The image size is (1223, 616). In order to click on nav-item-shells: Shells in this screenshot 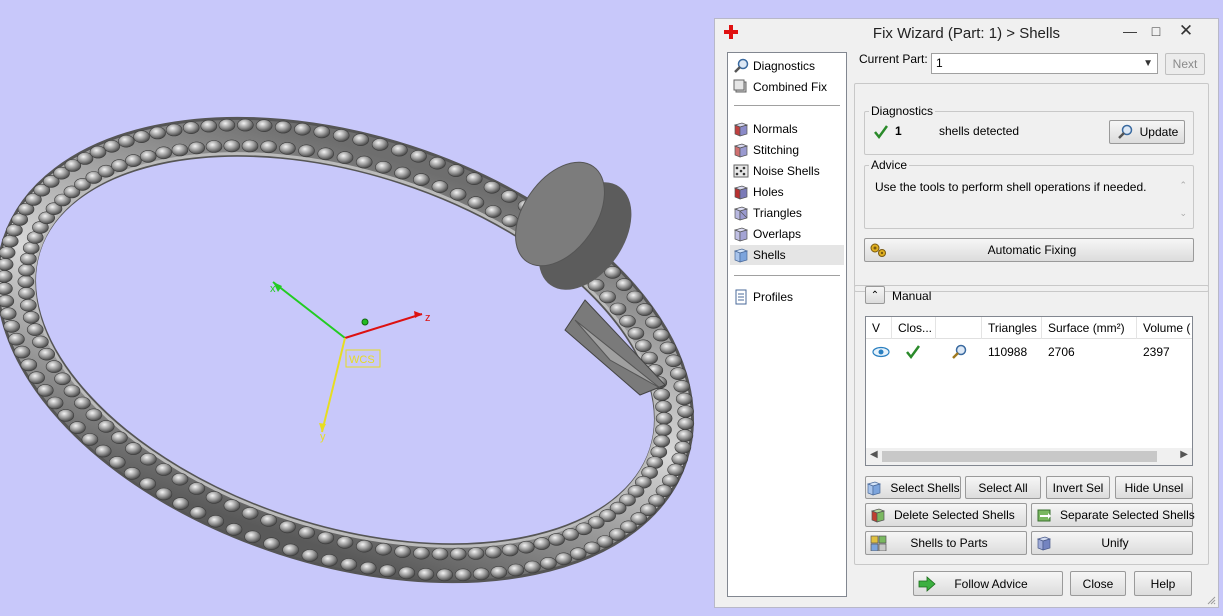, I will do `click(787, 255)`.